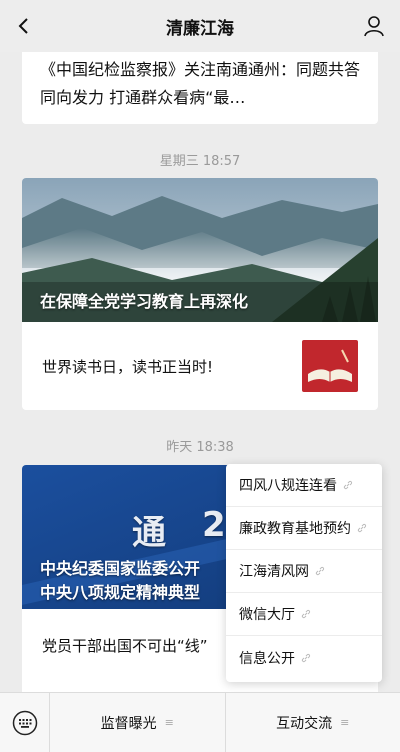  Describe the element at coordinates (200, 161) in the screenshot. I see `timestamp: 星期三 18:57` at that location.